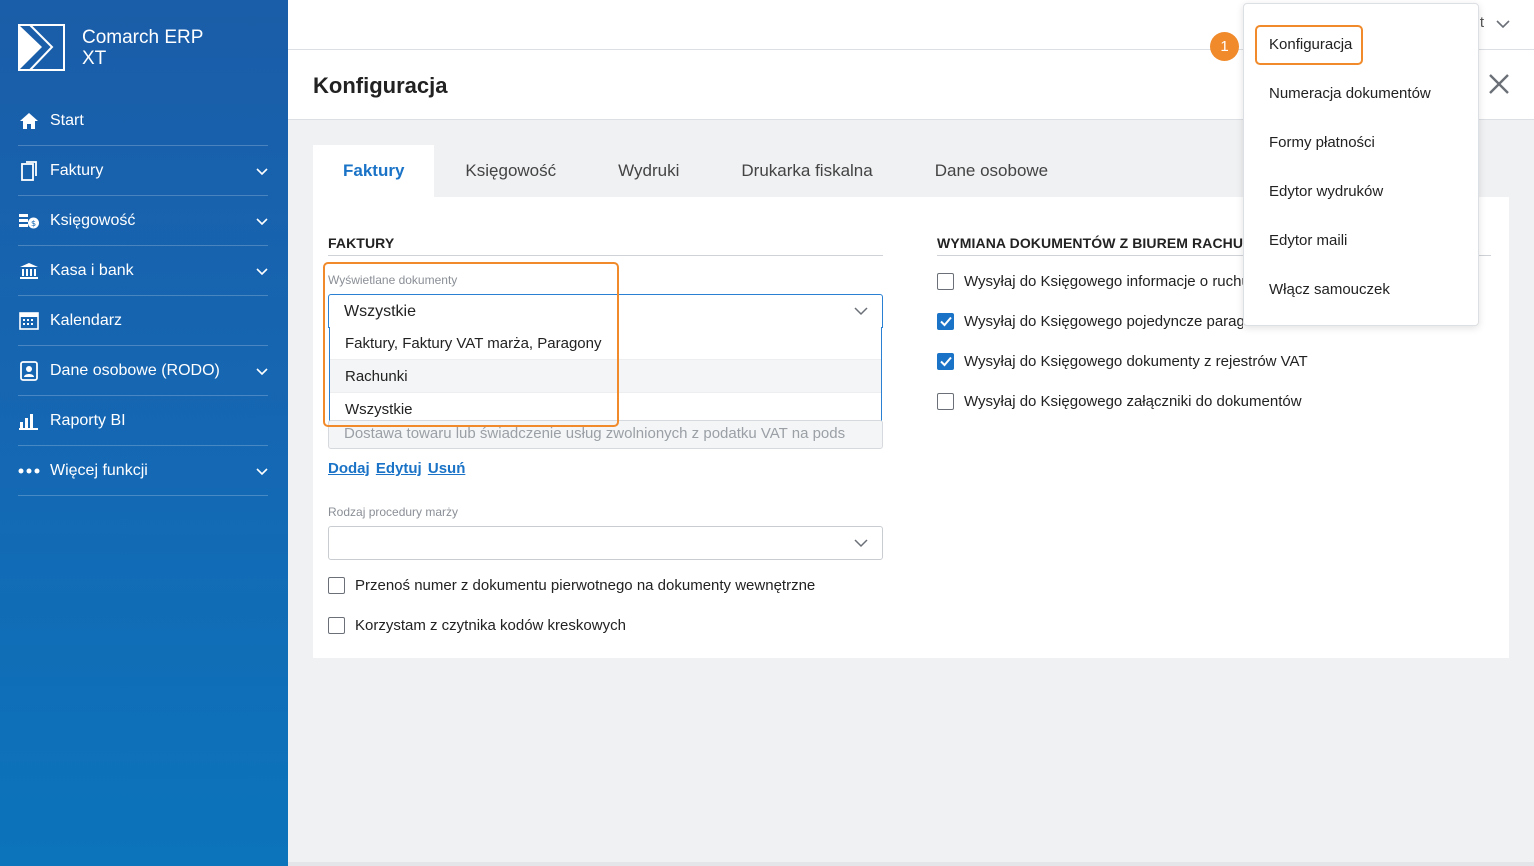 The width and height of the screenshot is (1534, 866). I want to click on menu-item-edytor-wydrukow: Edytor wydruków, so click(1326, 191).